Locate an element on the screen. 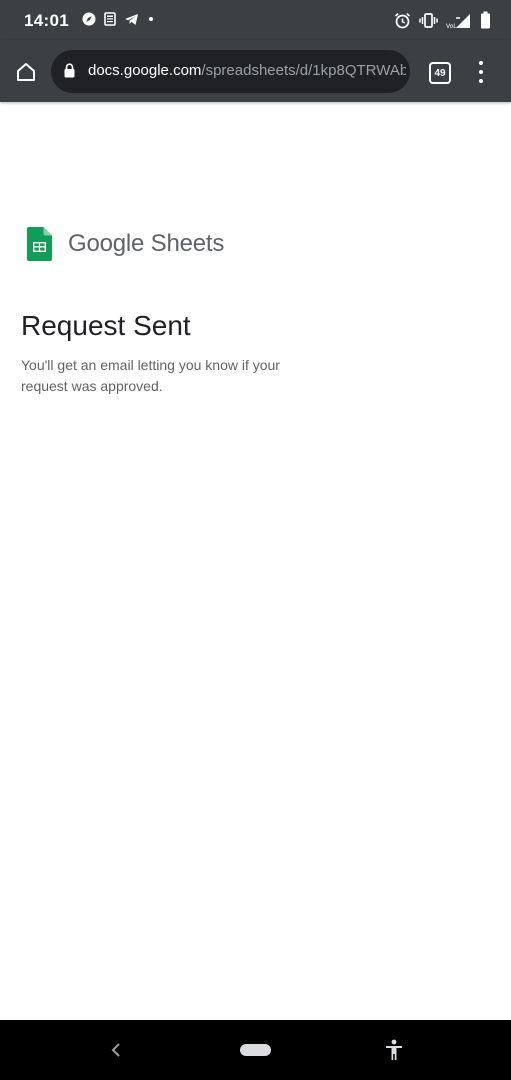 Image resolution: width=511 pixels, height=1080 pixels. signal-icon: VoL is located at coordinates (459, 20).